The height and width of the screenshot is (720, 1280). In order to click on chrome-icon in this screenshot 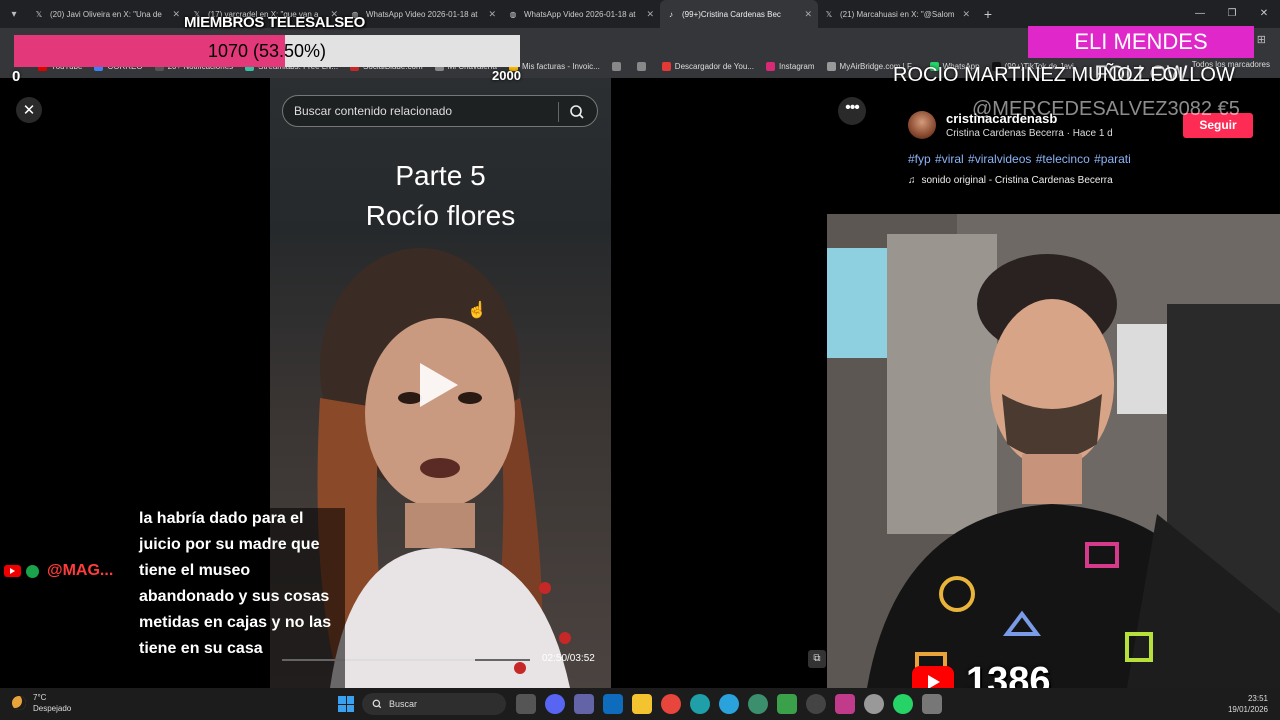, I will do `click(671, 704)`.